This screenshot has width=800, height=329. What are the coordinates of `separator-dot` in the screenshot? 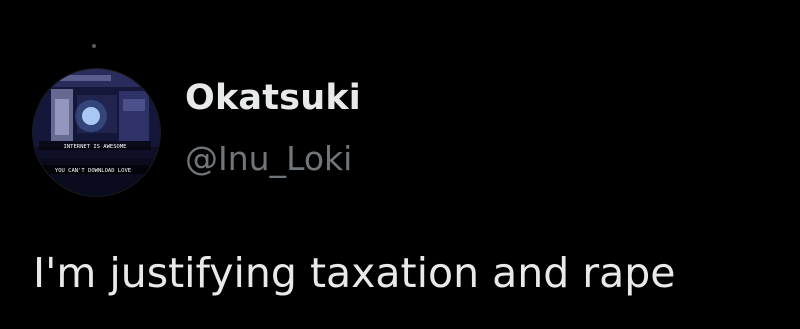 It's located at (94, 46).